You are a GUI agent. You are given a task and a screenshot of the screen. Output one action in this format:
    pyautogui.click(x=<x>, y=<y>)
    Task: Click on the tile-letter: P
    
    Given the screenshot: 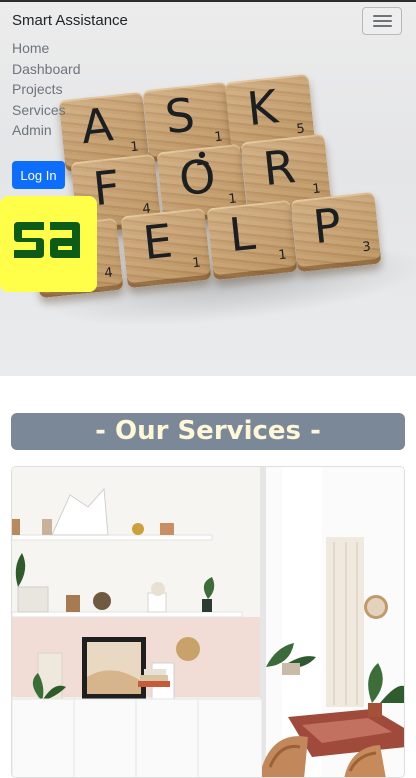 What is the action you would take?
    pyautogui.click(x=327, y=226)
    